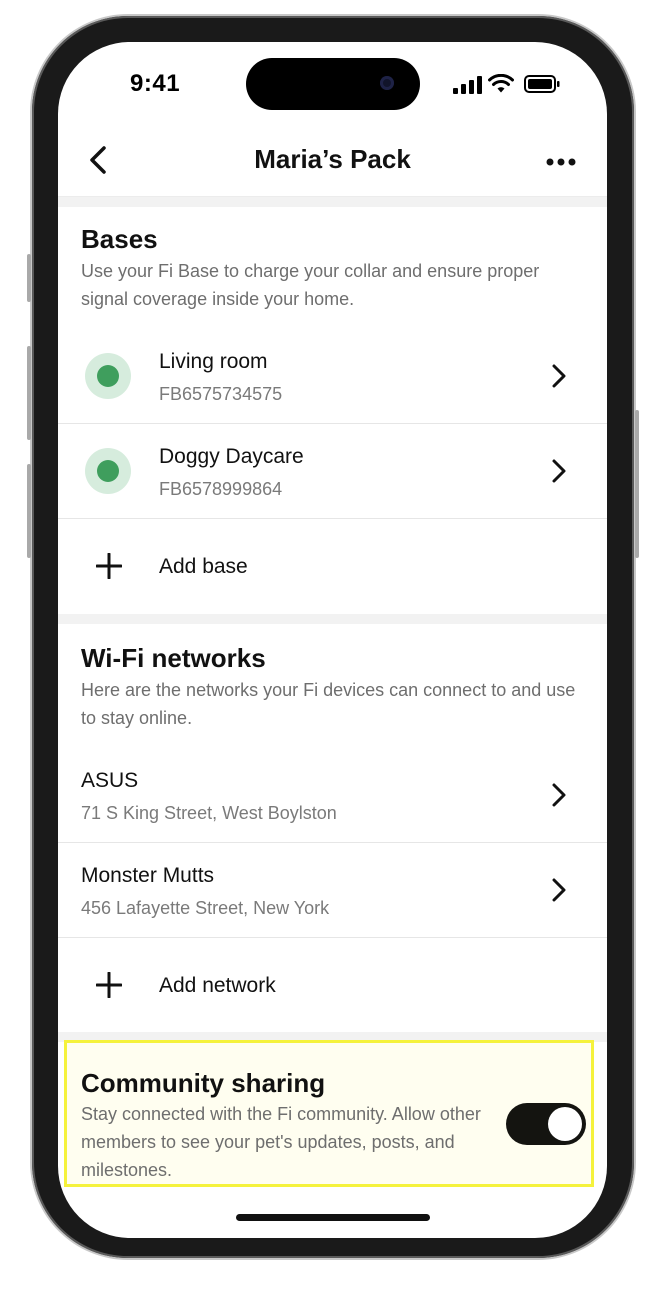 This screenshot has width=660, height=1290. What do you see at coordinates (332, 985) in the screenshot?
I see `add-network-button: Add network` at bounding box center [332, 985].